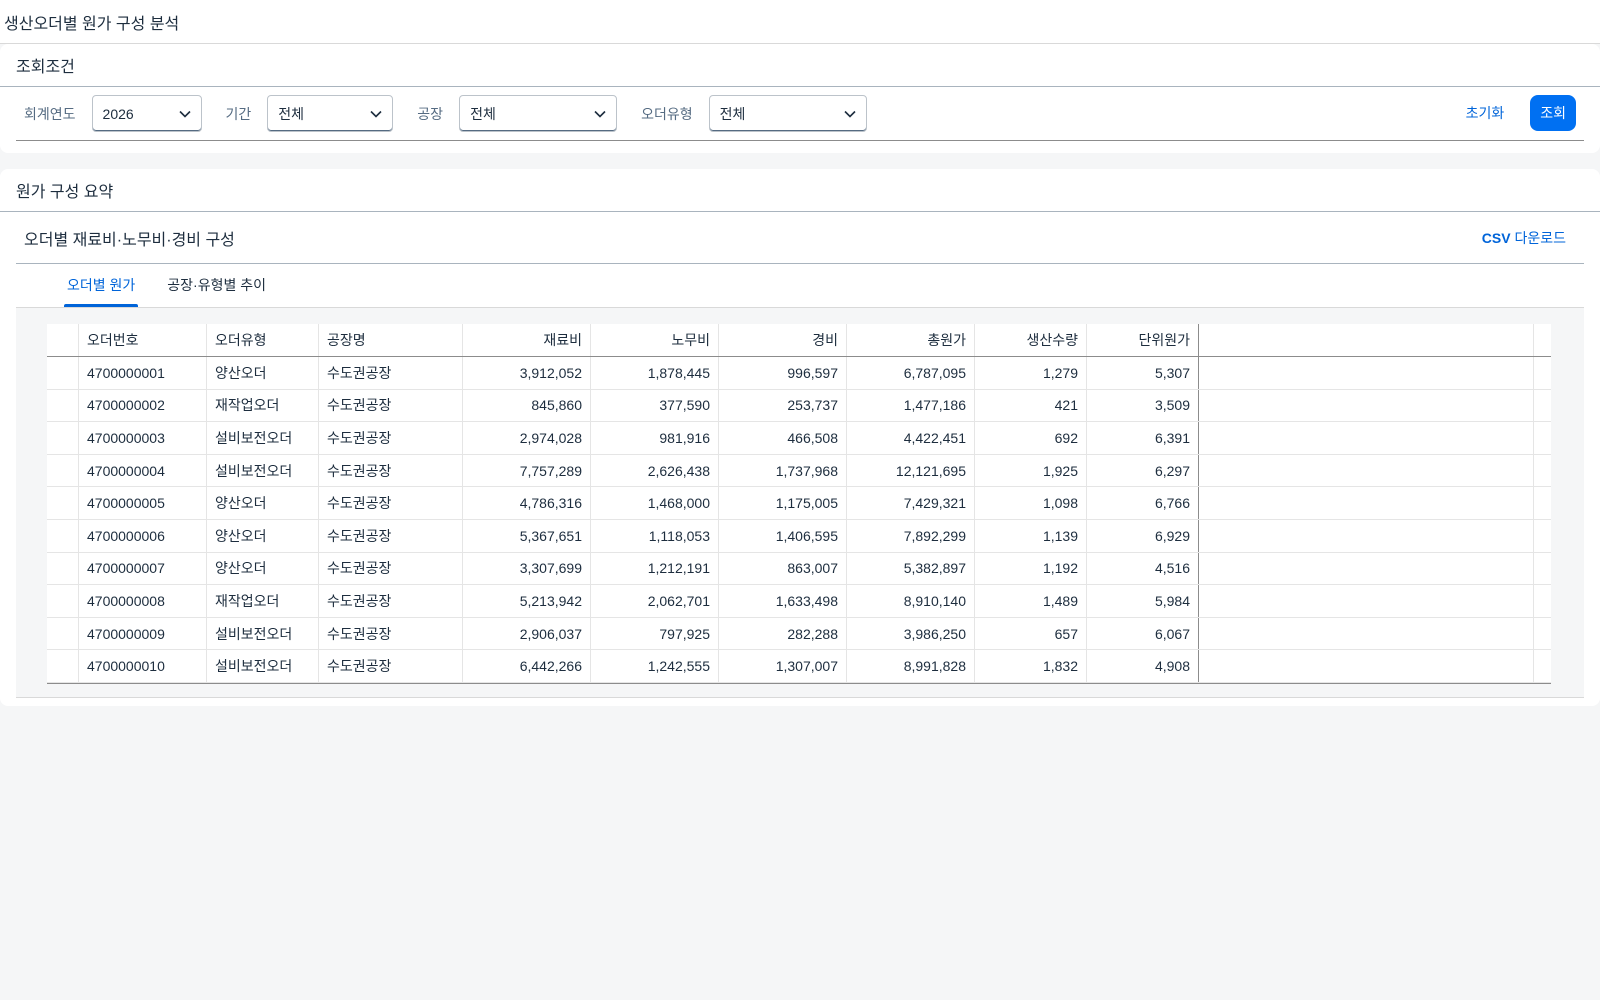 Image resolution: width=1600 pixels, height=1000 pixels. Describe the element at coordinates (1031, 470) in the screenshot. I see `cell-quantity: 1,925` at that location.